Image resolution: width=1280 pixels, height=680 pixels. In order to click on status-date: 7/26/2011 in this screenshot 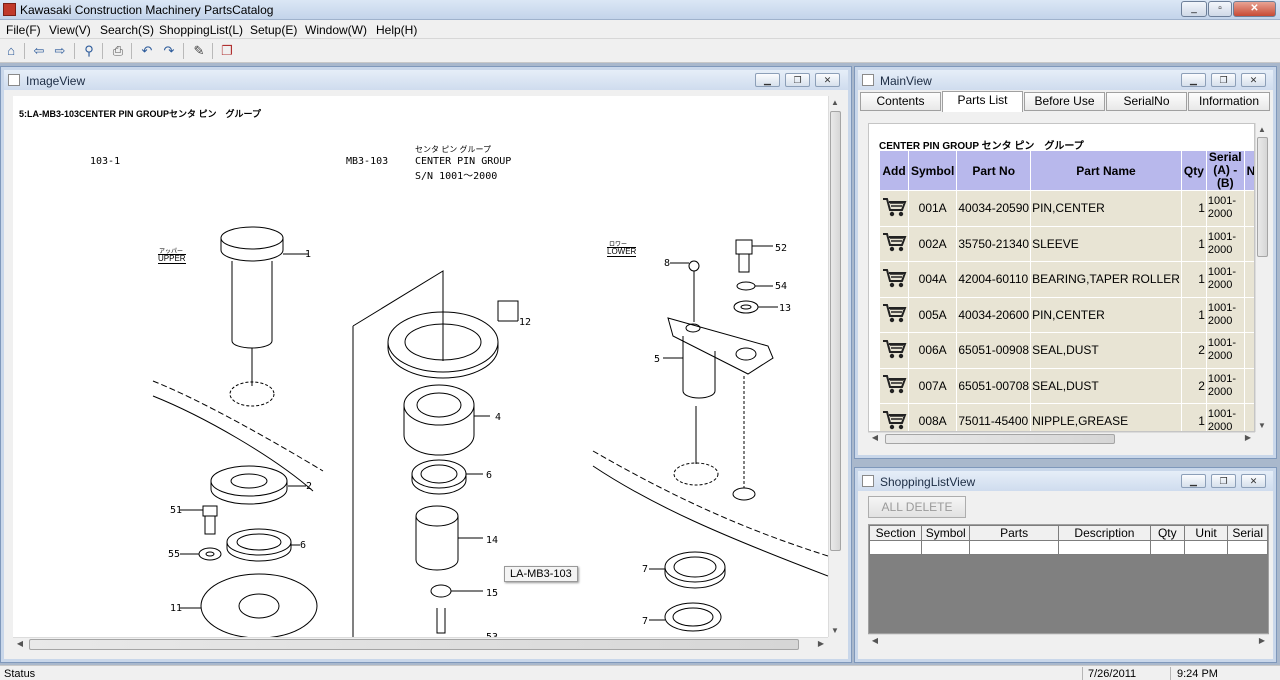, I will do `click(1112, 674)`.